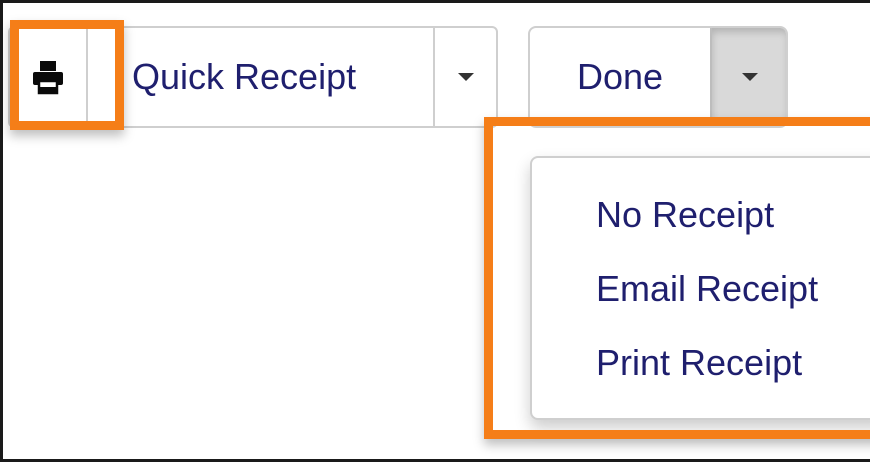  I want to click on menu-item-no-receipt: No Receipt, so click(685, 215).